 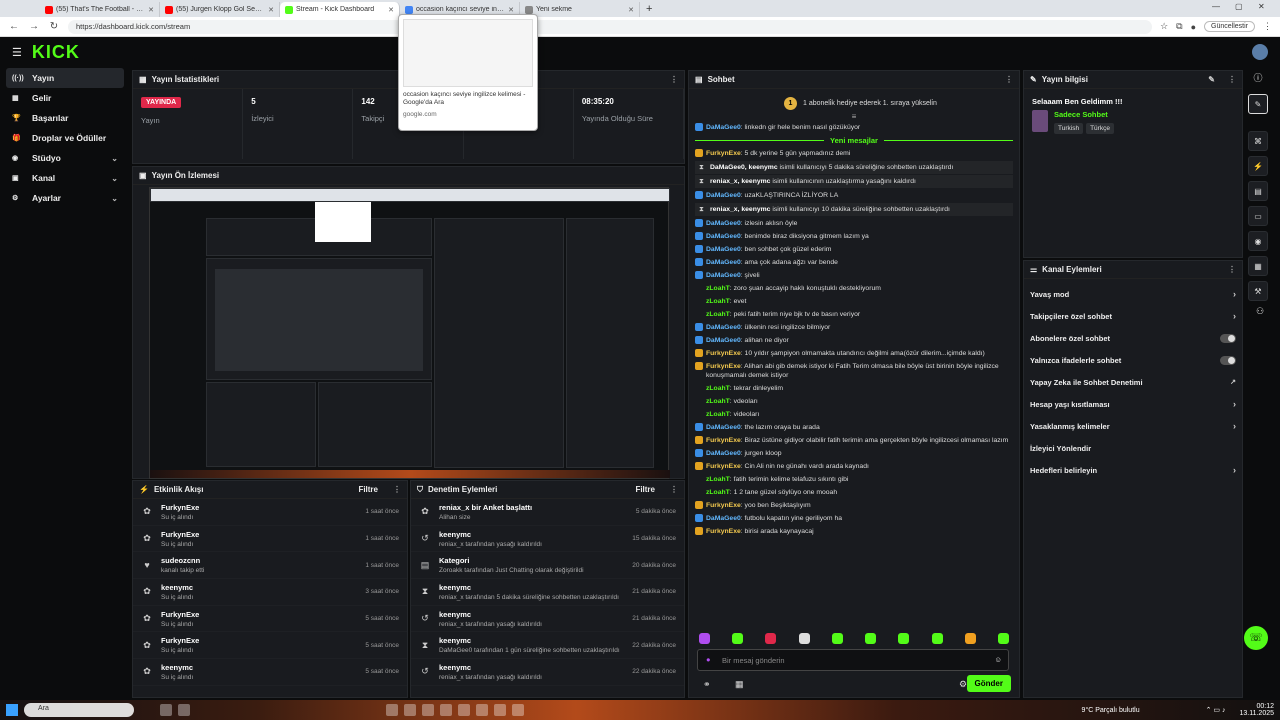 I want to click on browser-tab: Stream - Kick Dashboard ✕, so click(x=340, y=9).